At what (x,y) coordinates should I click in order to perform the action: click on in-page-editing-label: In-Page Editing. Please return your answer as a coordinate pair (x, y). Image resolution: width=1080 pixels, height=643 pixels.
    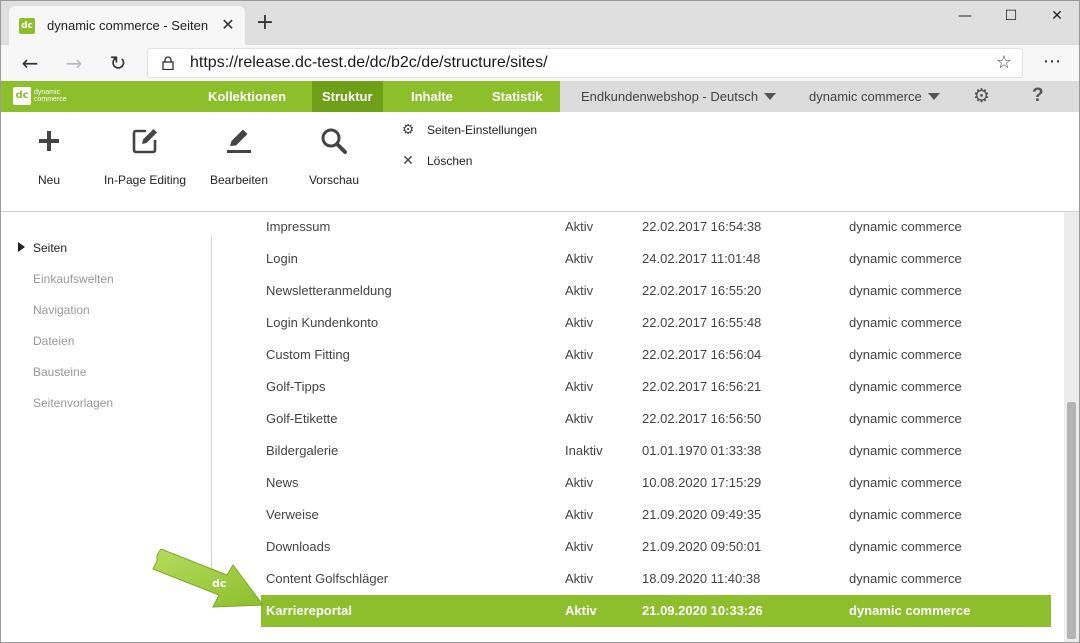
    Looking at the image, I should click on (145, 180).